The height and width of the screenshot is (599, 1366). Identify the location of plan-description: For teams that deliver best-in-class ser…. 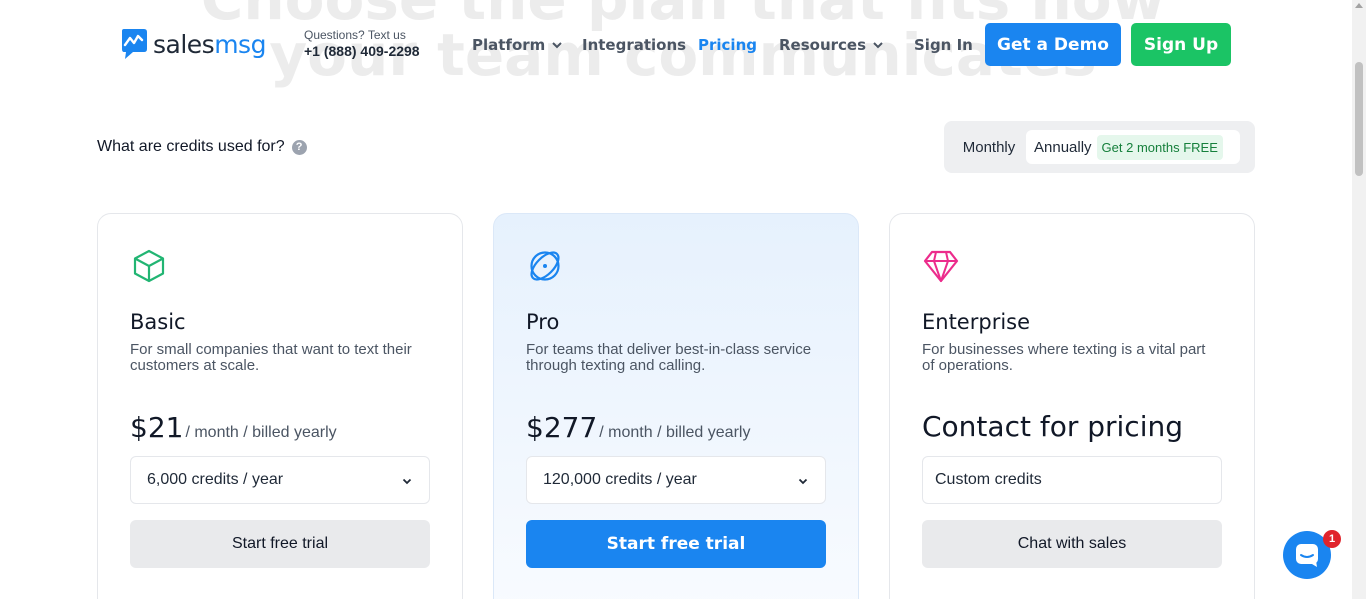
(669, 357).